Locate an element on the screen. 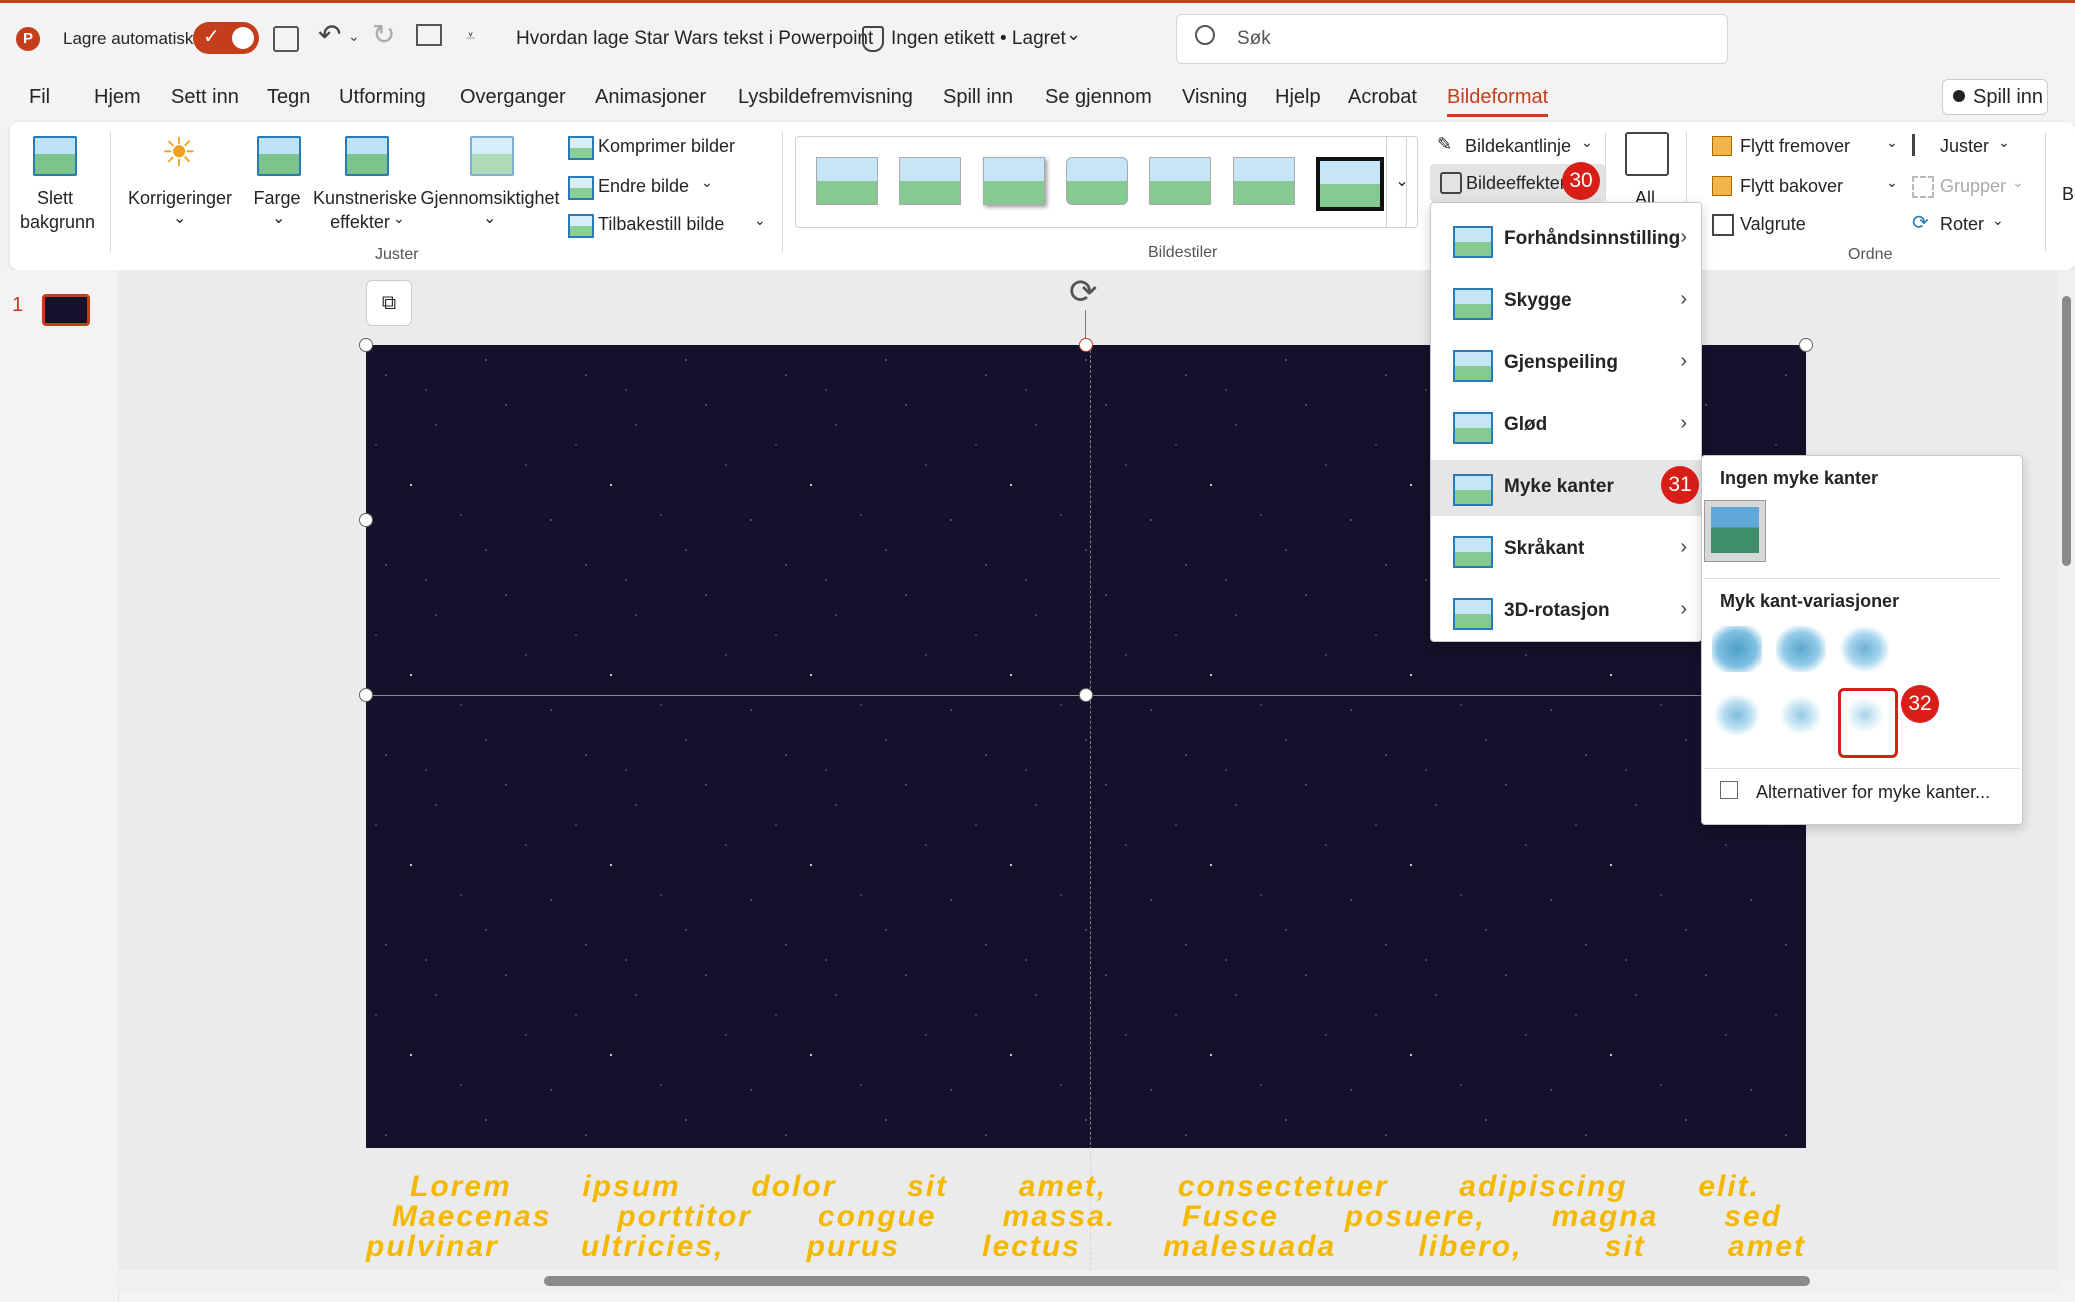 The image size is (2075, 1302). no-soft-edges-thumb is located at coordinates (1735, 530).